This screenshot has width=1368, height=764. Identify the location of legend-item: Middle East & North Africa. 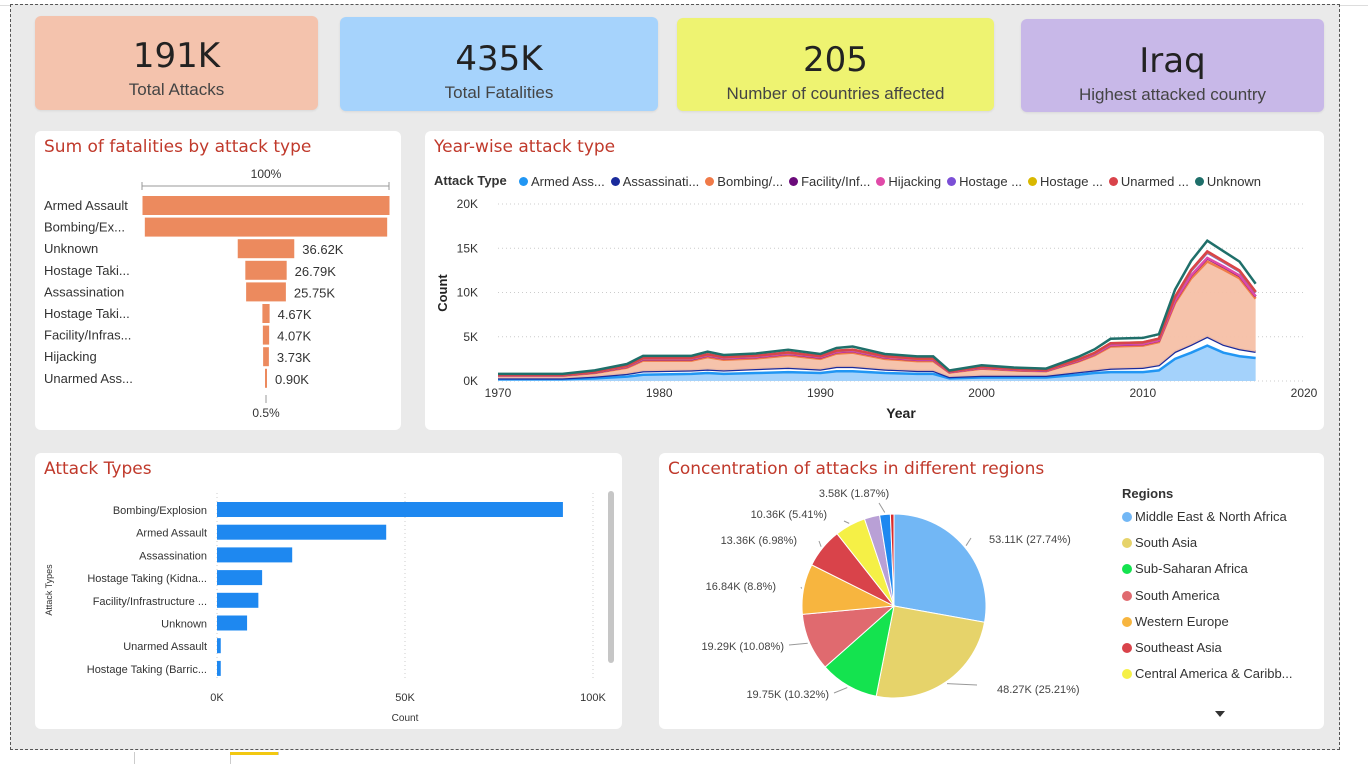
(1222, 522).